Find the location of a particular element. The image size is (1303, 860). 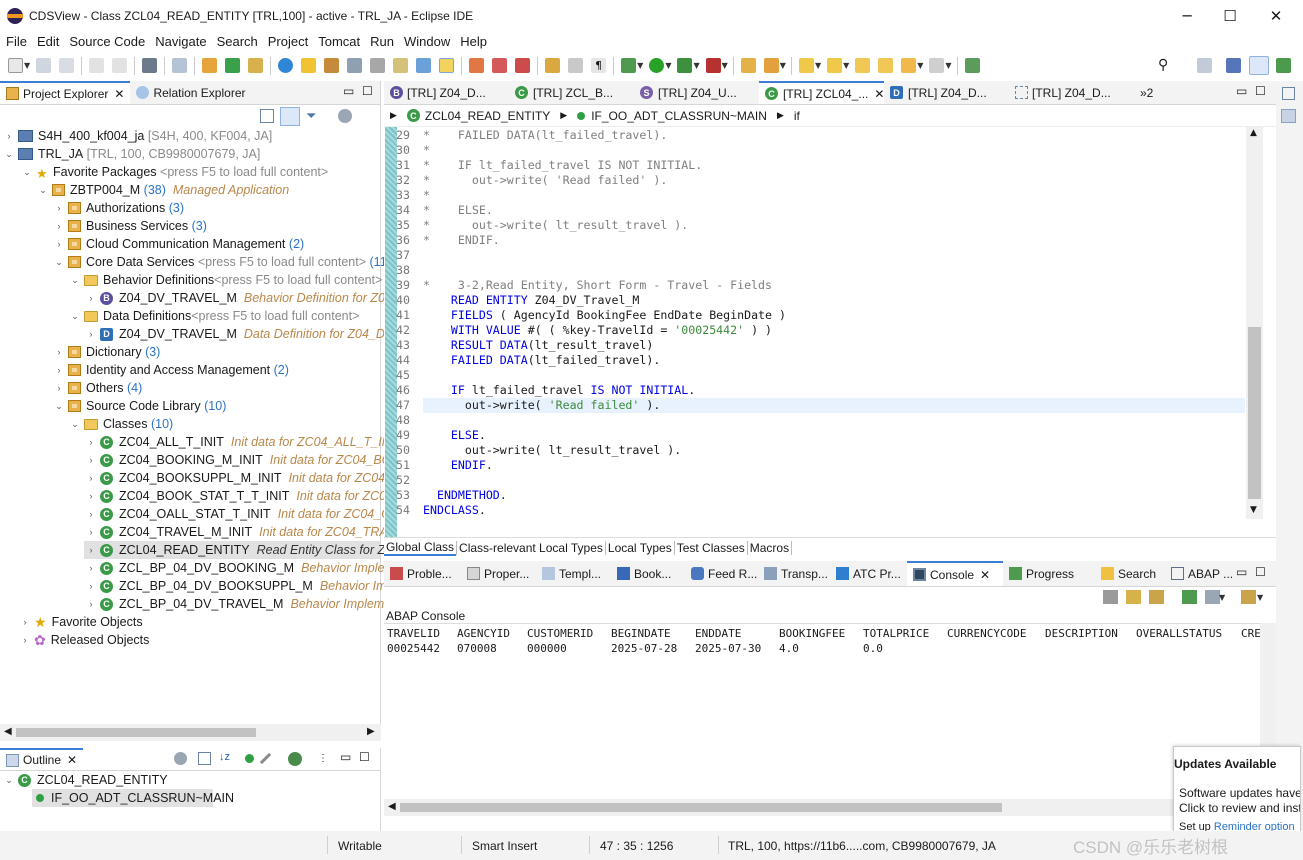

hide-fields-icon is located at coordinates (180, 758).